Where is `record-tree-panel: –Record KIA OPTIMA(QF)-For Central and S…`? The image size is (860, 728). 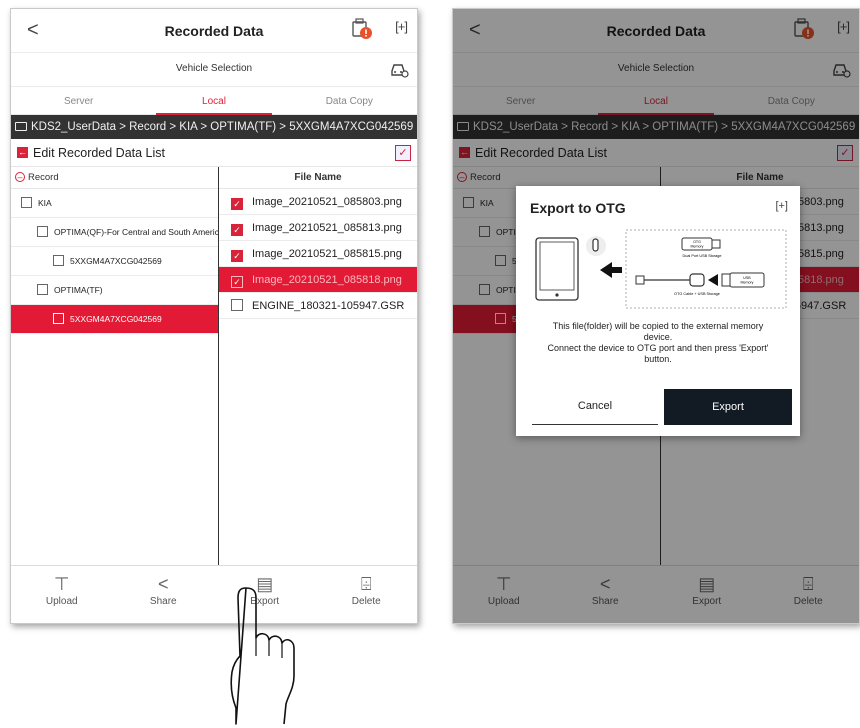 record-tree-panel: –Record KIA OPTIMA(QF)-For Central and S… is located at coordinates (115, 366).